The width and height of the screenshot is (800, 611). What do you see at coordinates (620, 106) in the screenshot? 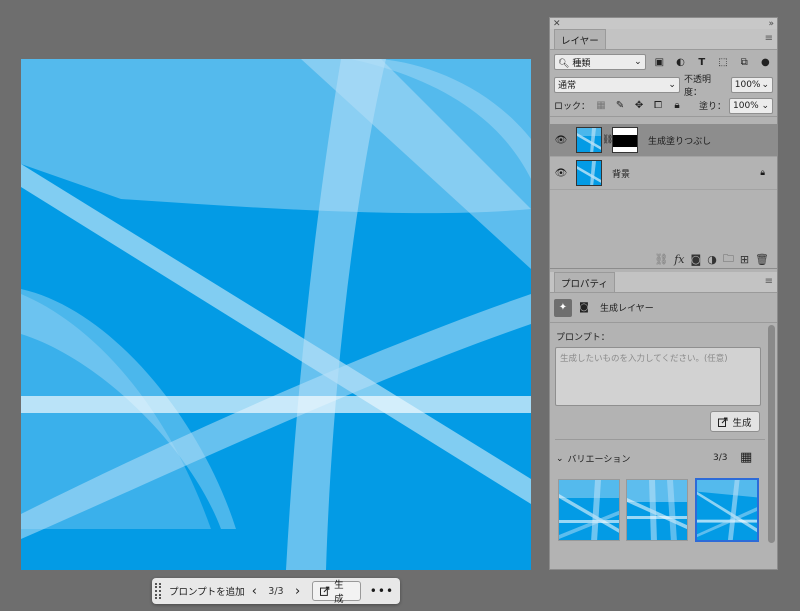
I see `lock-image-icon: ✎` at bounding box center [620, 106].